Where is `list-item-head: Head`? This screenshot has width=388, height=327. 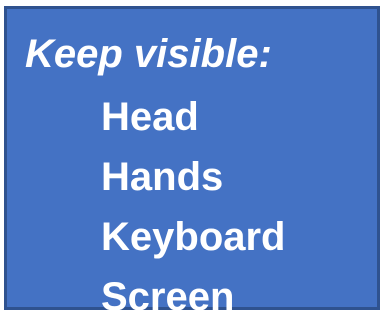 list-item-head: Head is located at coordinates (150, 117).